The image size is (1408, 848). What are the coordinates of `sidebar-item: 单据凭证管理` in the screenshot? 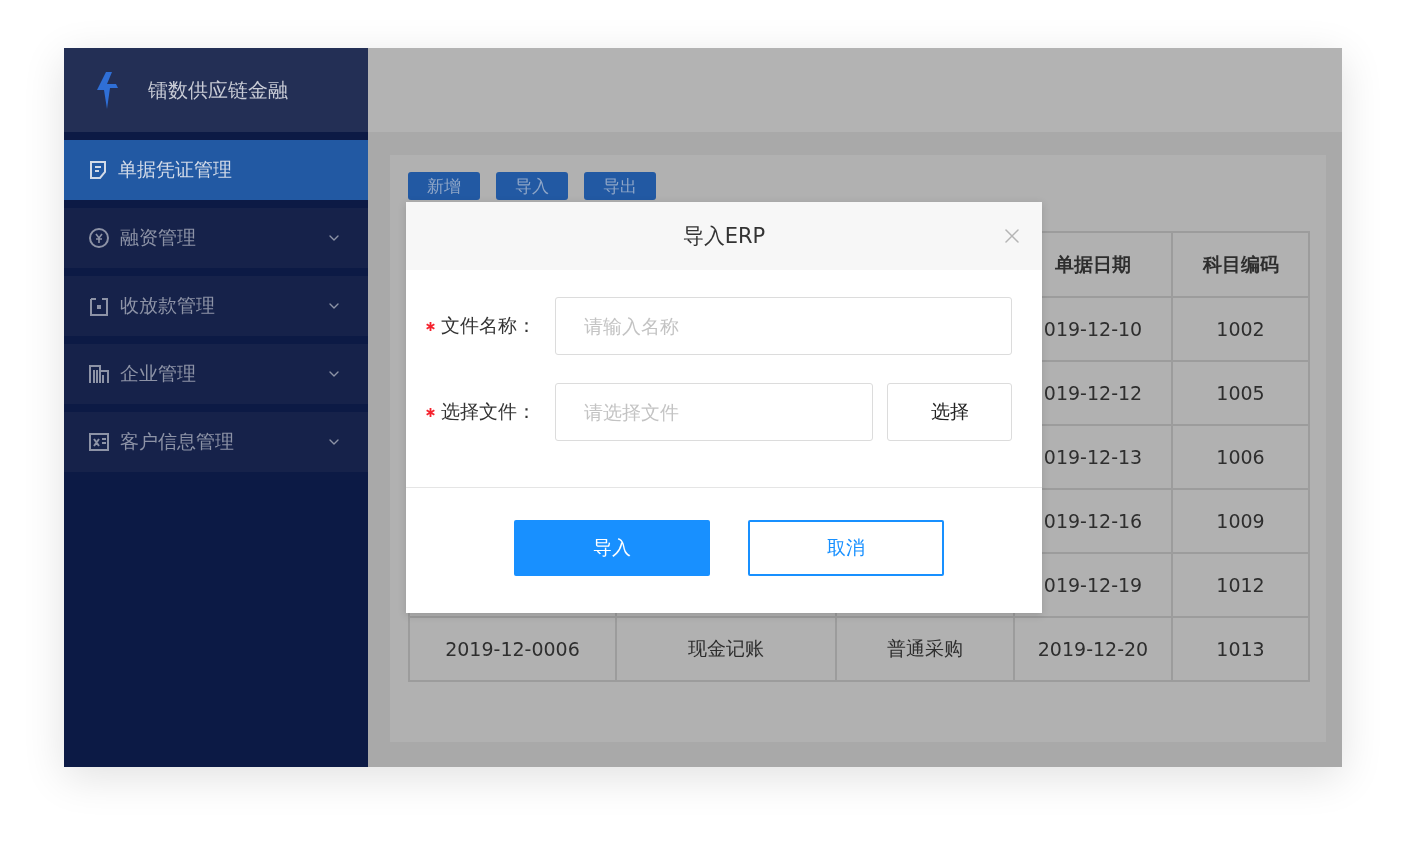 It's located at (216, 170).